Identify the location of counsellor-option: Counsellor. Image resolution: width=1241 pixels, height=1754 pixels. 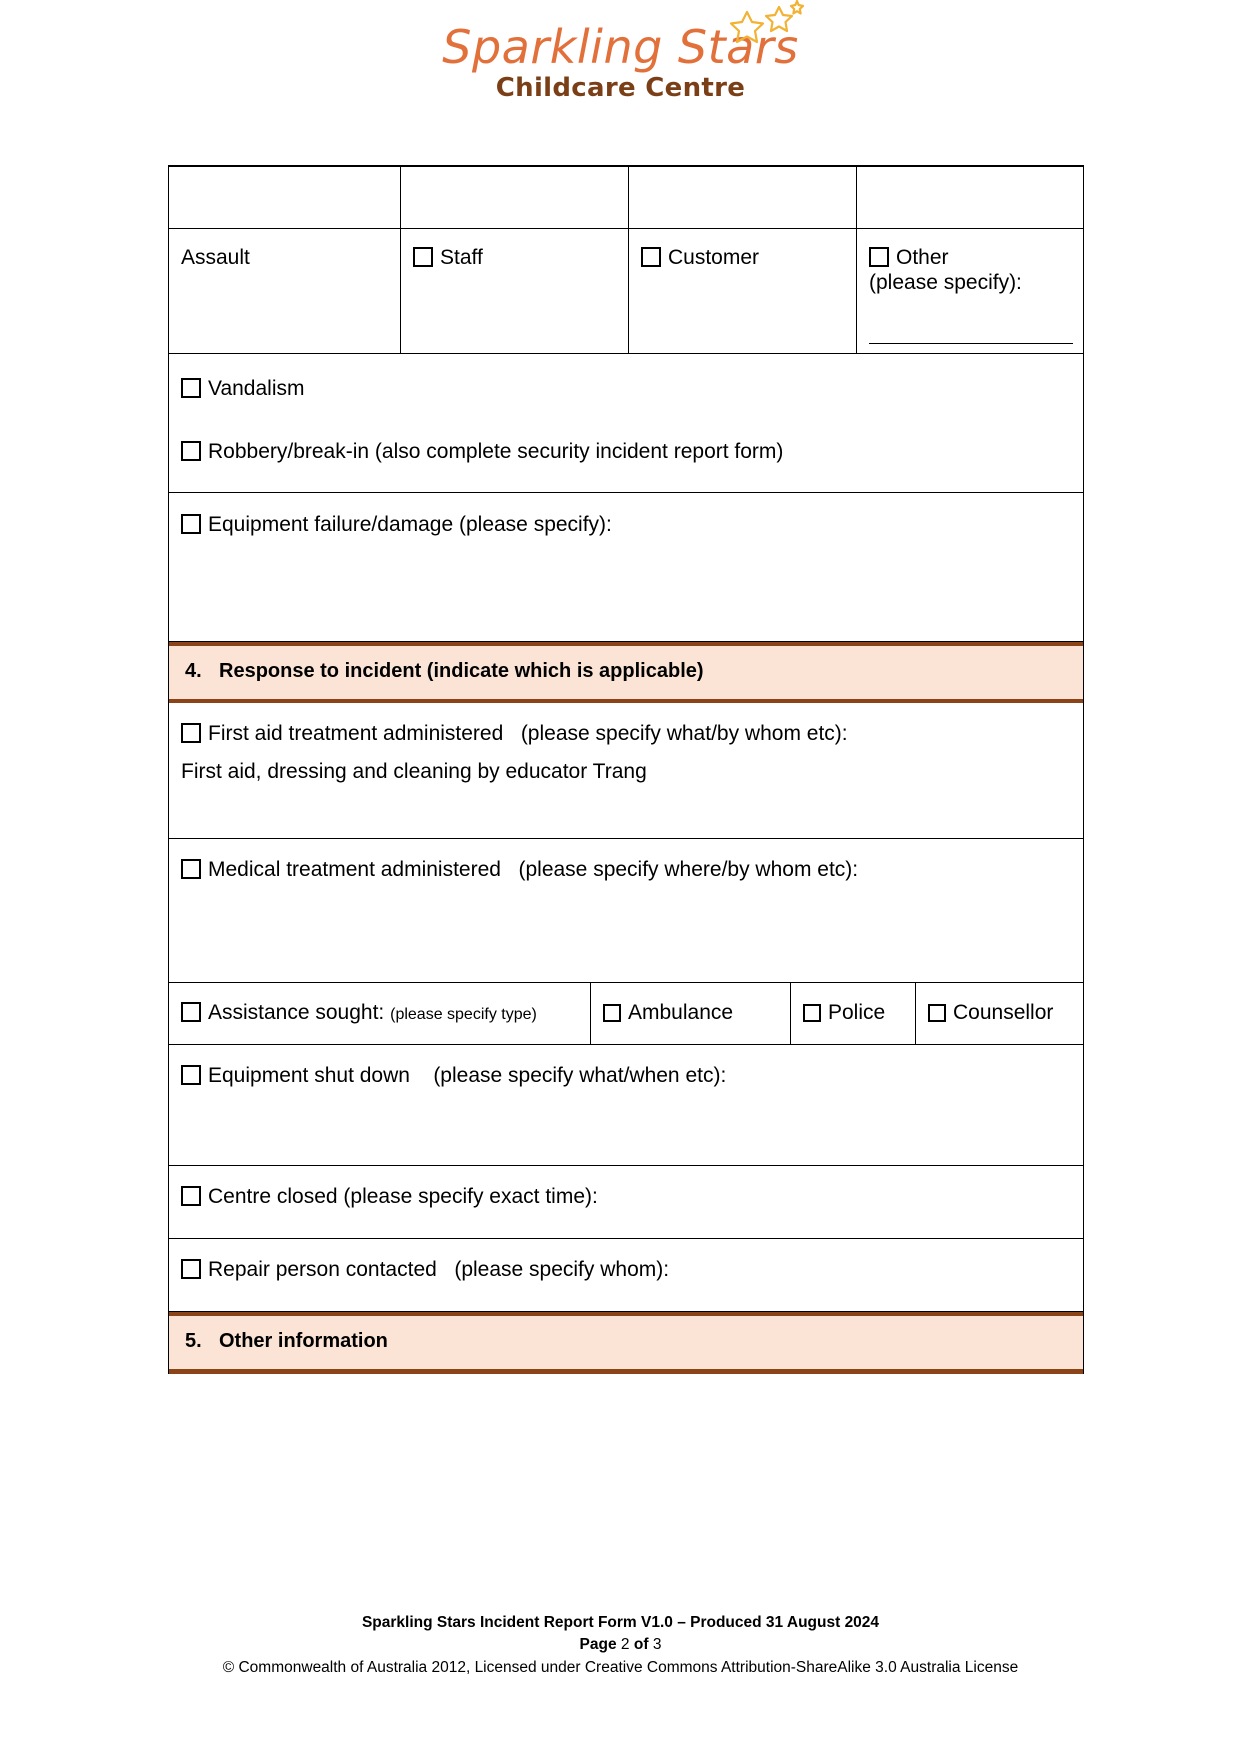
(999, 1013).